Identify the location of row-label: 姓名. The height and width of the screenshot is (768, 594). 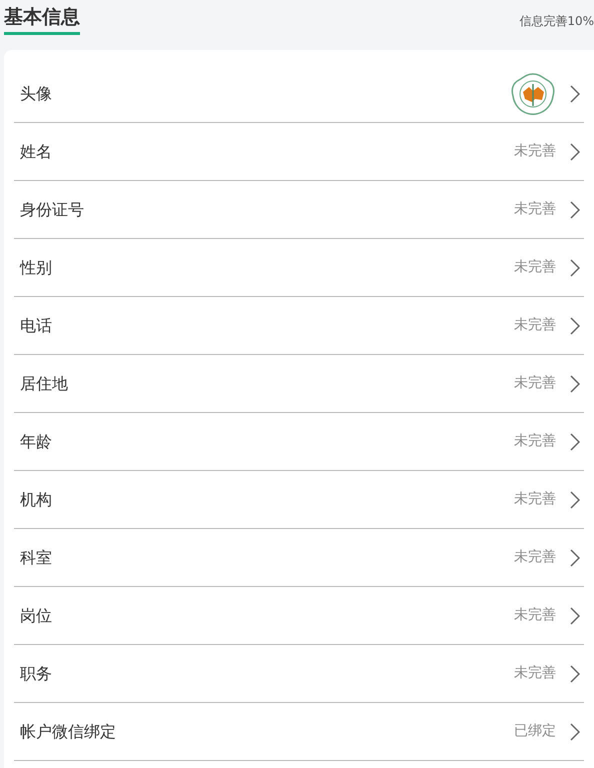
(36, 151).